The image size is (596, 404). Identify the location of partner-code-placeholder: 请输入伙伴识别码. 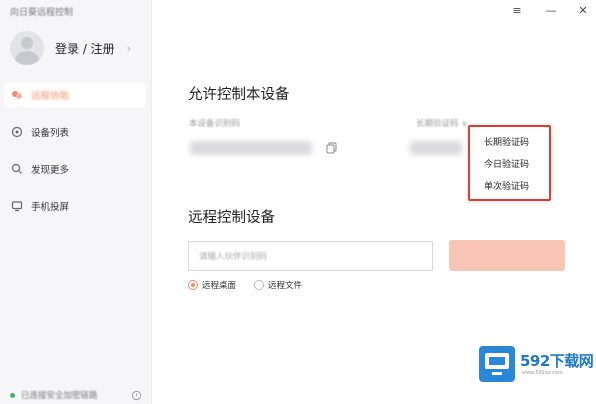
(233, 257).